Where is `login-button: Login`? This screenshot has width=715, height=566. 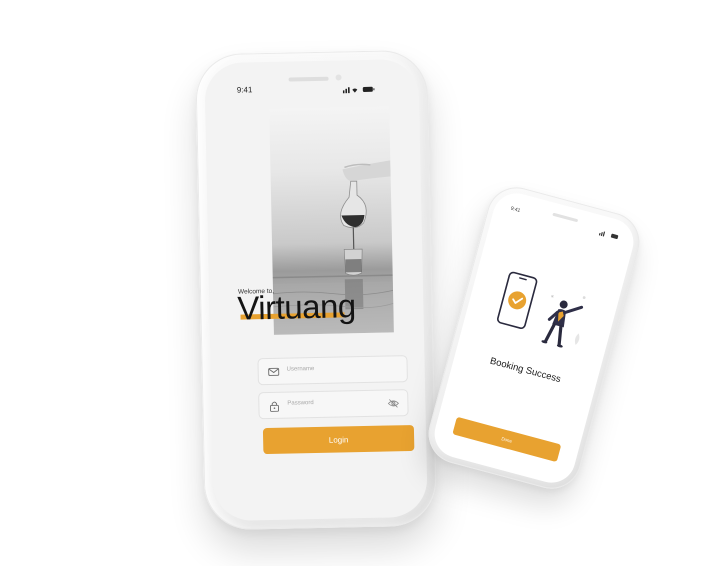 login-button: Login is located at coordinates (338, 439).